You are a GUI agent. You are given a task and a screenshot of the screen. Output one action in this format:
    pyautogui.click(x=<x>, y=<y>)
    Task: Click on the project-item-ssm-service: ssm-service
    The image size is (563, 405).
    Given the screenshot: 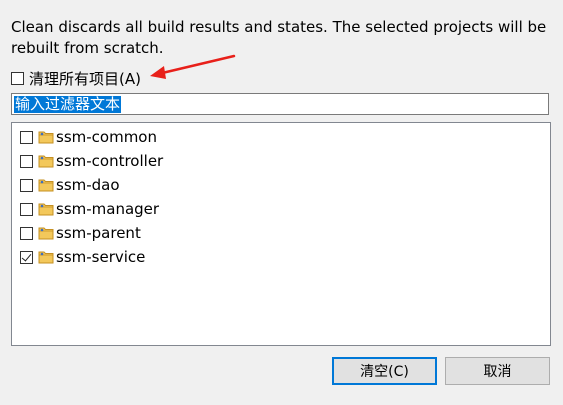 What is the action you would take?
    pyautogui.click(x=82, y=257)
    